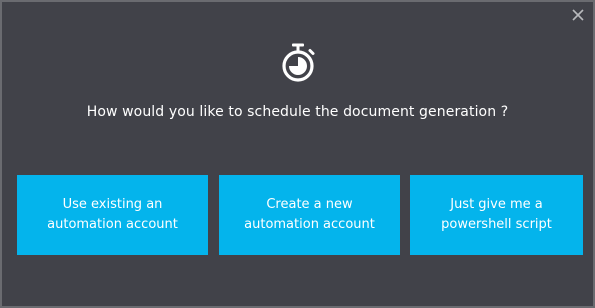 This screenshot has width=595, height=308. Describe the element at coordinates (299, 63) in the screenshot. I see `stopwatch-icon` at that location.